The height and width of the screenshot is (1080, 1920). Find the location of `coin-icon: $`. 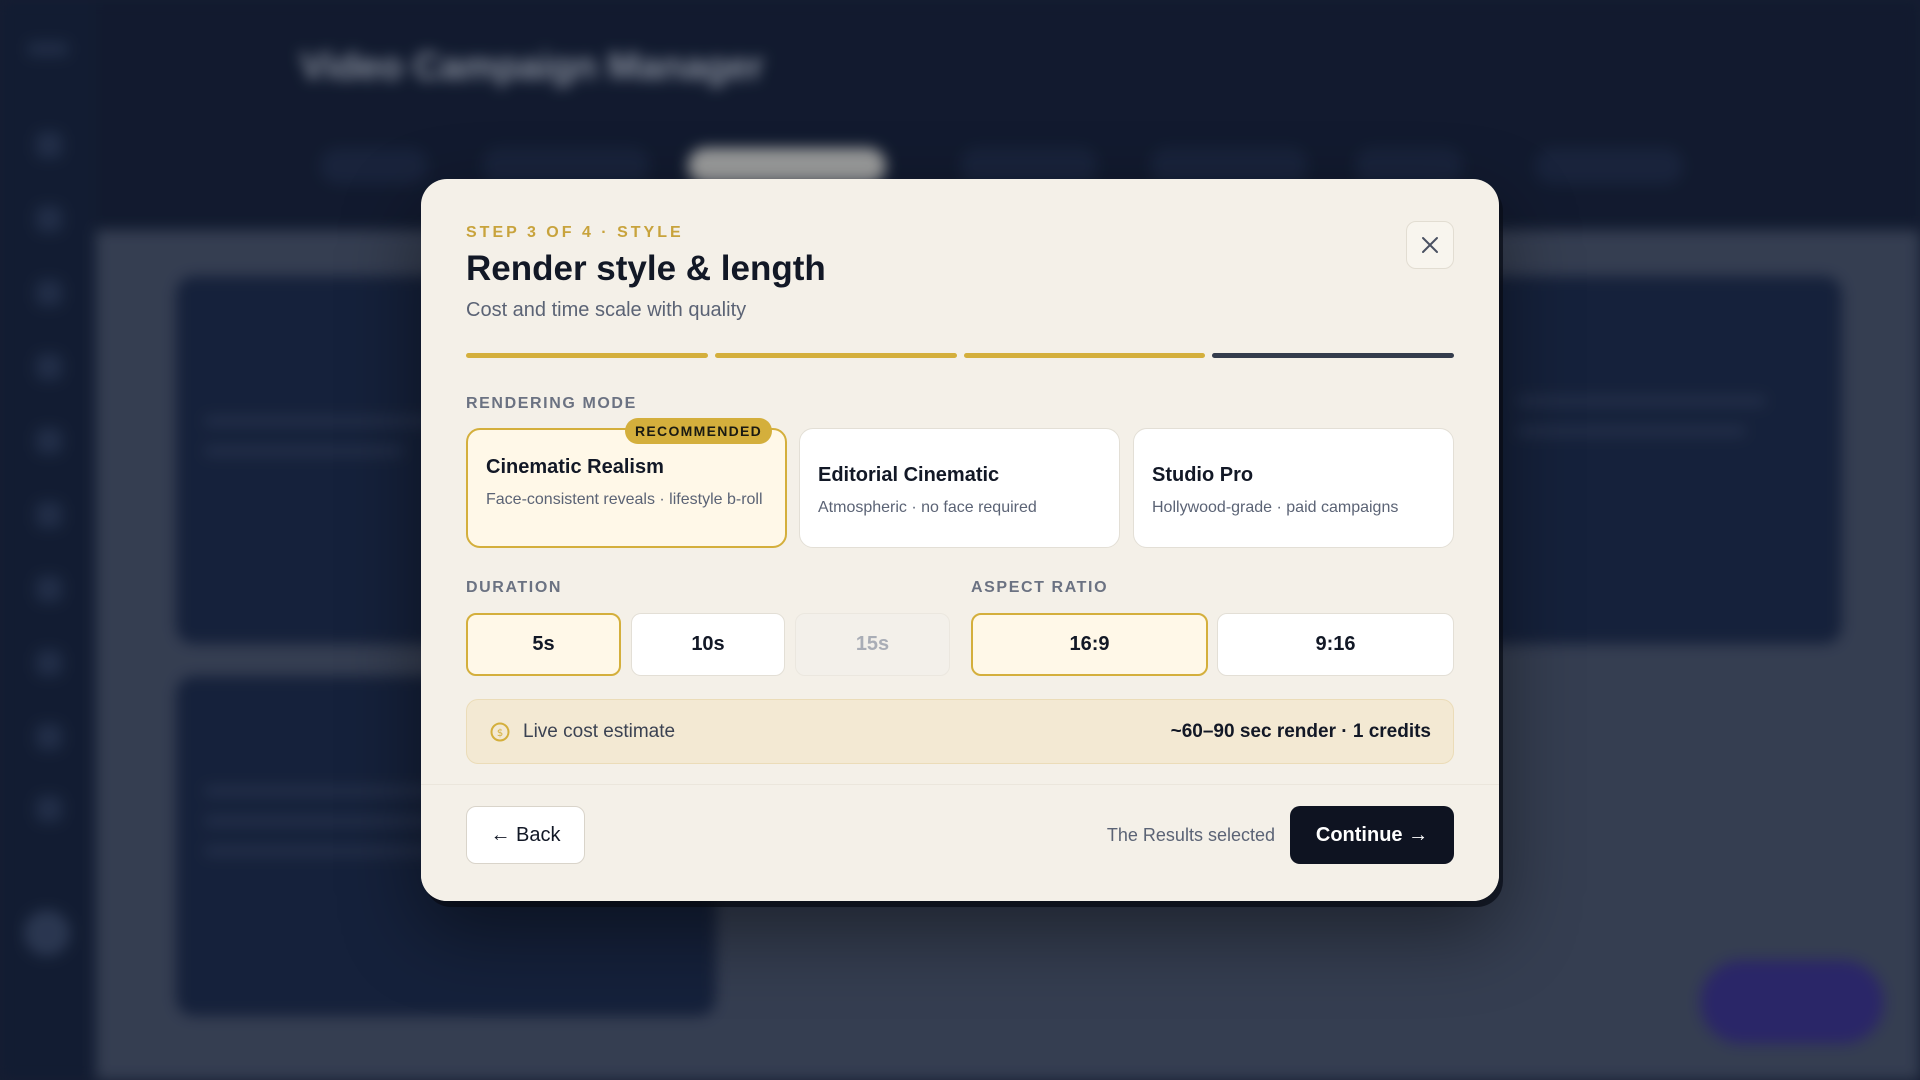

coin-icon: $ is located at coordinates (500, 731).